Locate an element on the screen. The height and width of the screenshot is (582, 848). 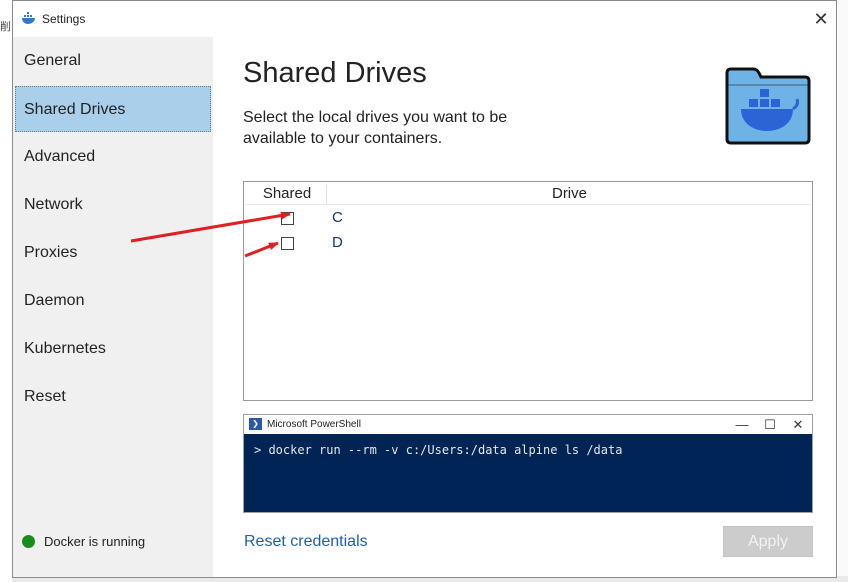
sidebar-item-reset: Reset is located at coordinates (113, 397).